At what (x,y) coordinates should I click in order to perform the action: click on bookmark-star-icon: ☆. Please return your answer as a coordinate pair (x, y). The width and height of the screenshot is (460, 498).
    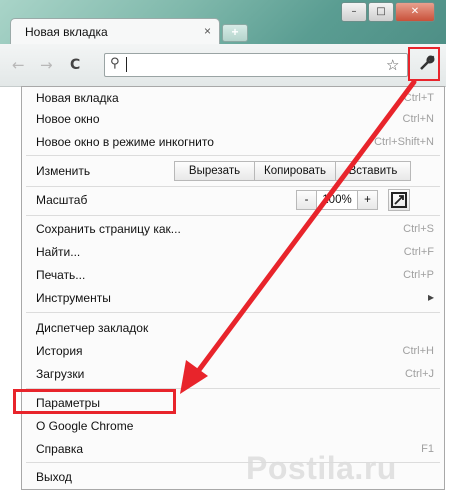
    Looking at the image, I should click on (392, 65).